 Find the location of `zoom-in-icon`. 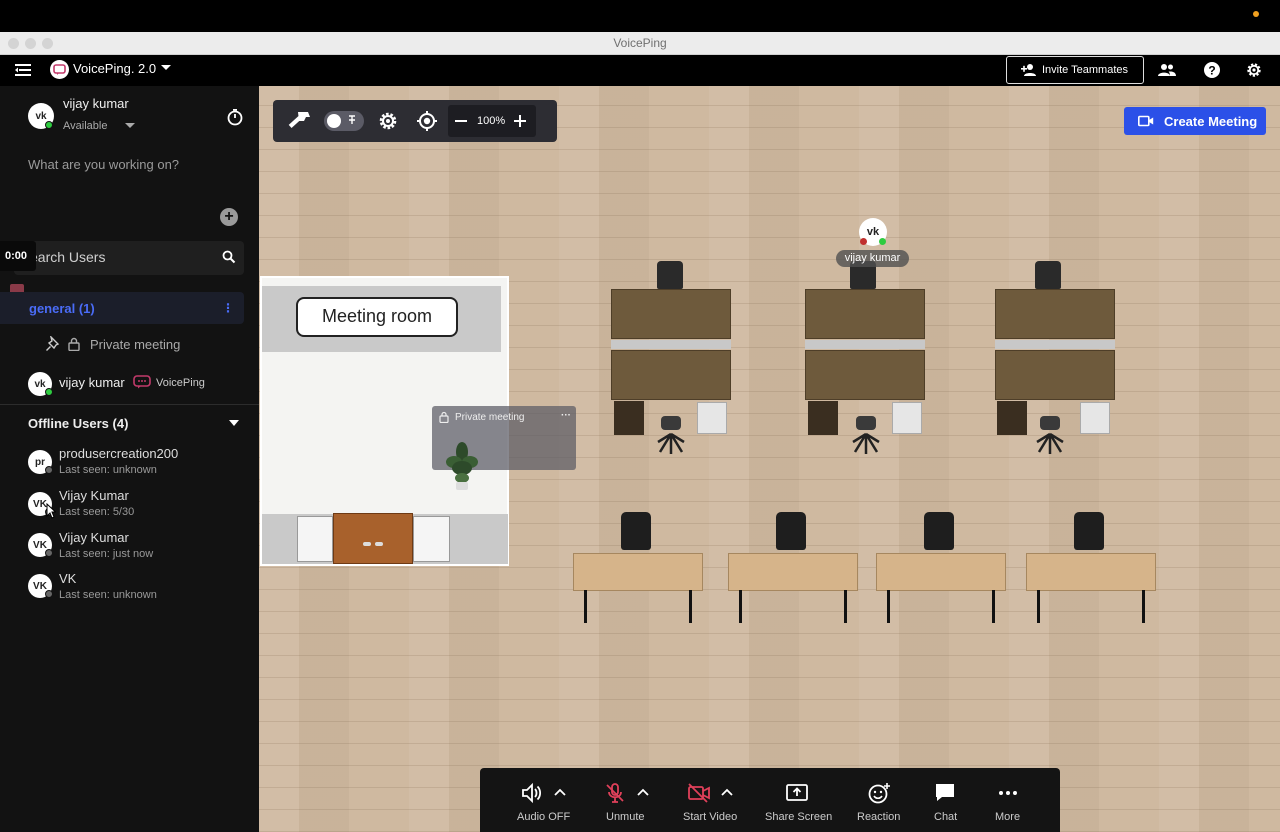

zoom-in-icon is located at coordinates (520, 121).